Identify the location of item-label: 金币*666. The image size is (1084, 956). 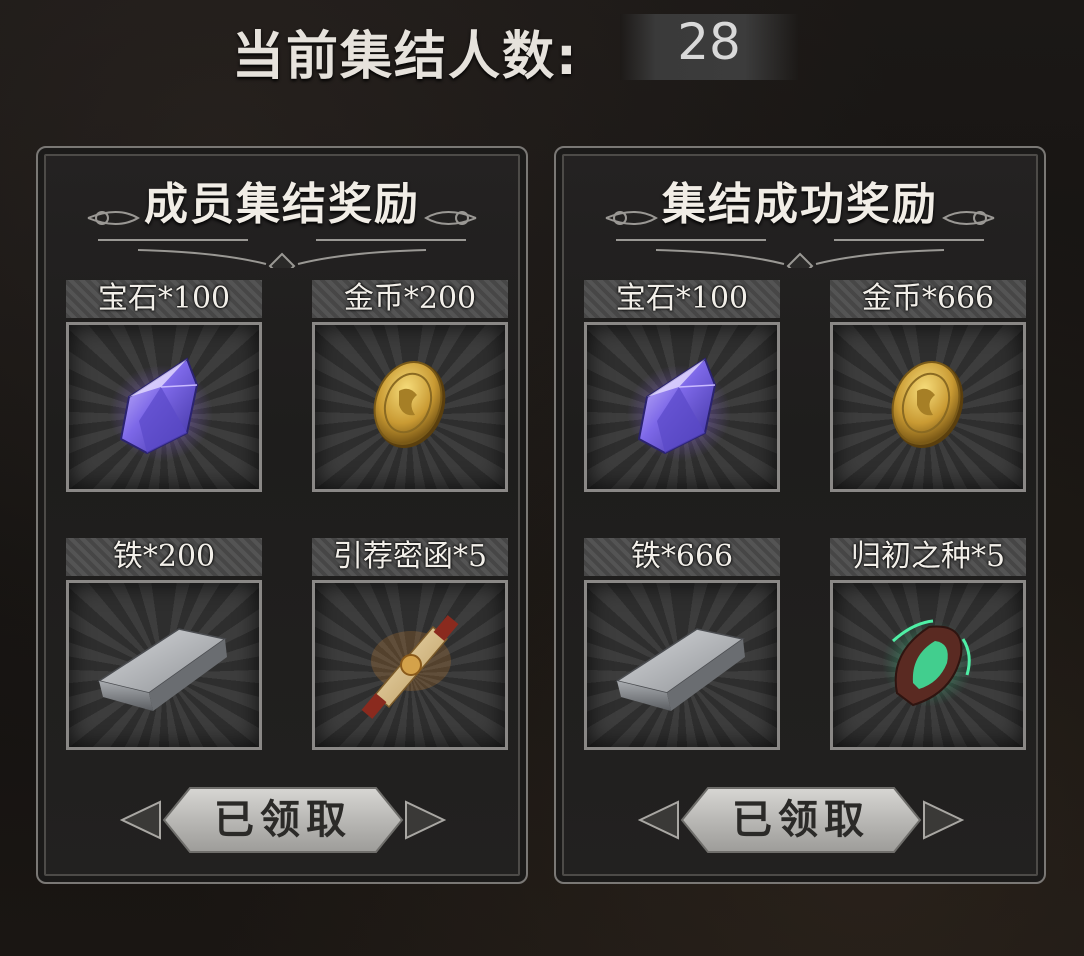
(928, 298).